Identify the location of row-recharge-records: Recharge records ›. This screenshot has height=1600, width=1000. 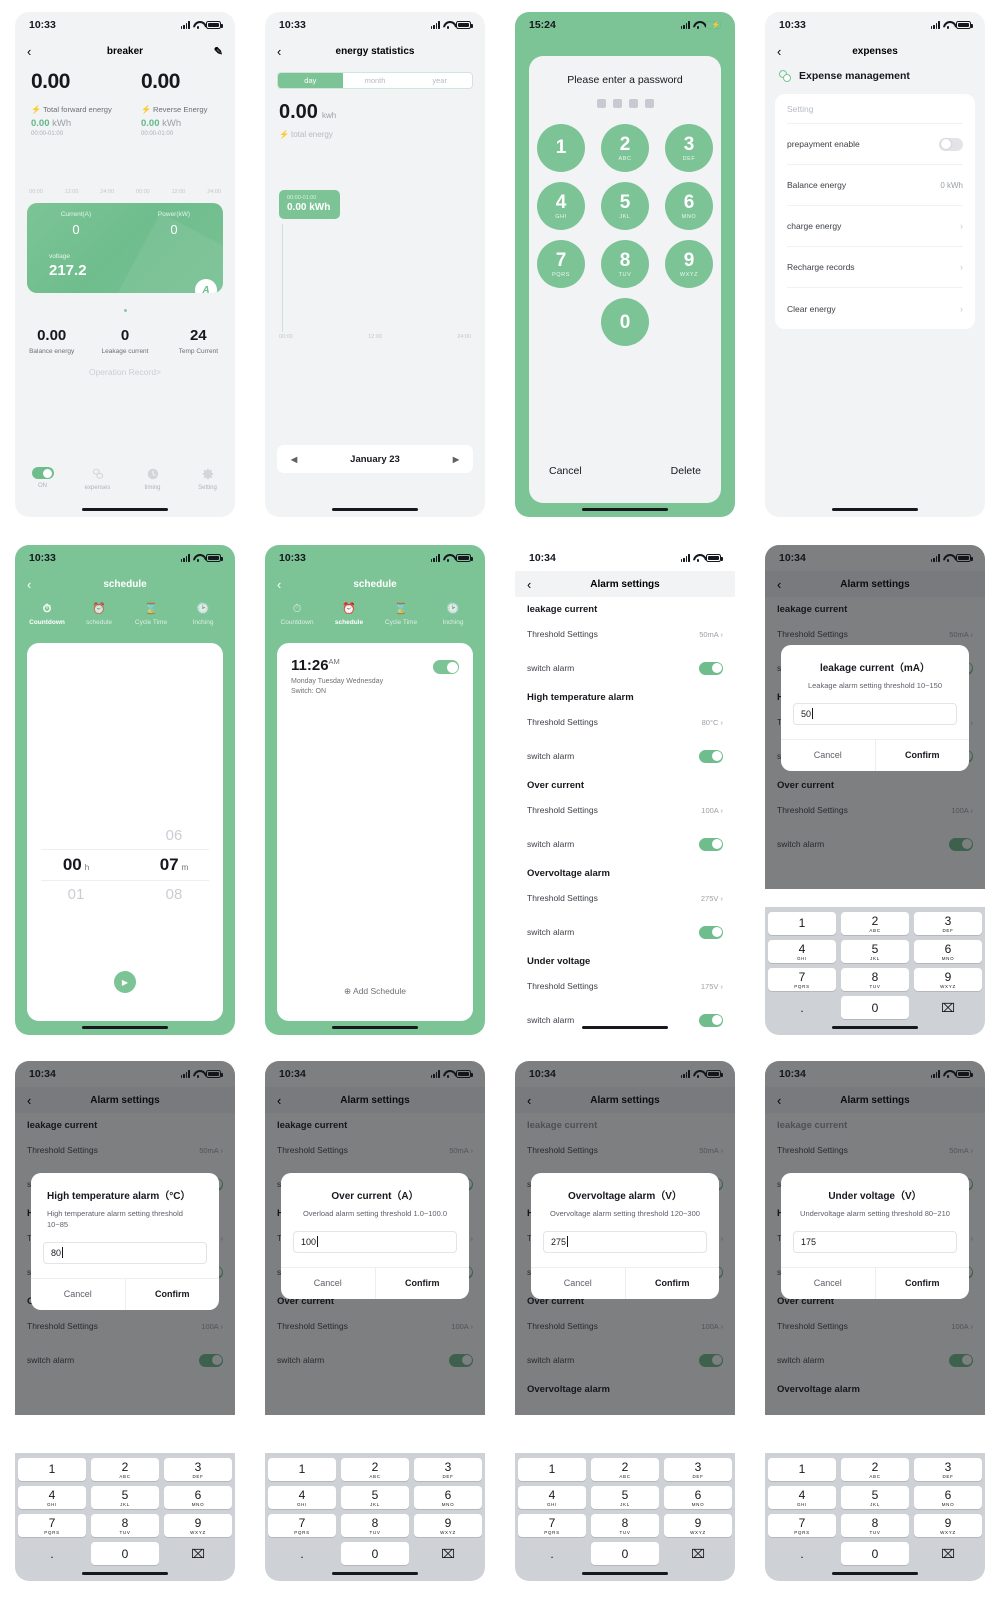
(875, 267).